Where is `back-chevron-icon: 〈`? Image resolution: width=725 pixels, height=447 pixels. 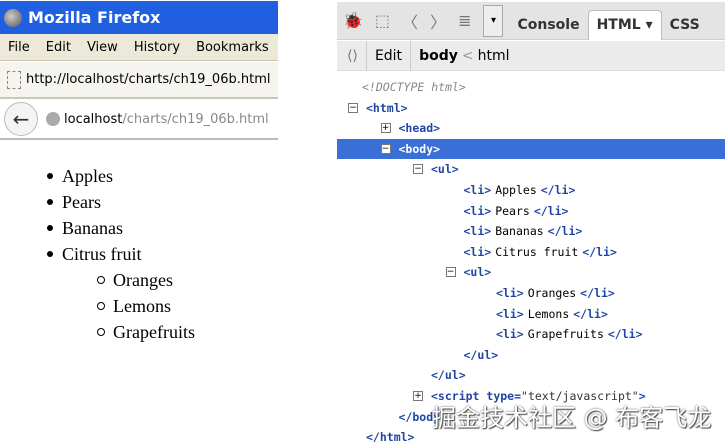 back-chevron-icon: 〈 is located at coordinates (410, 21).